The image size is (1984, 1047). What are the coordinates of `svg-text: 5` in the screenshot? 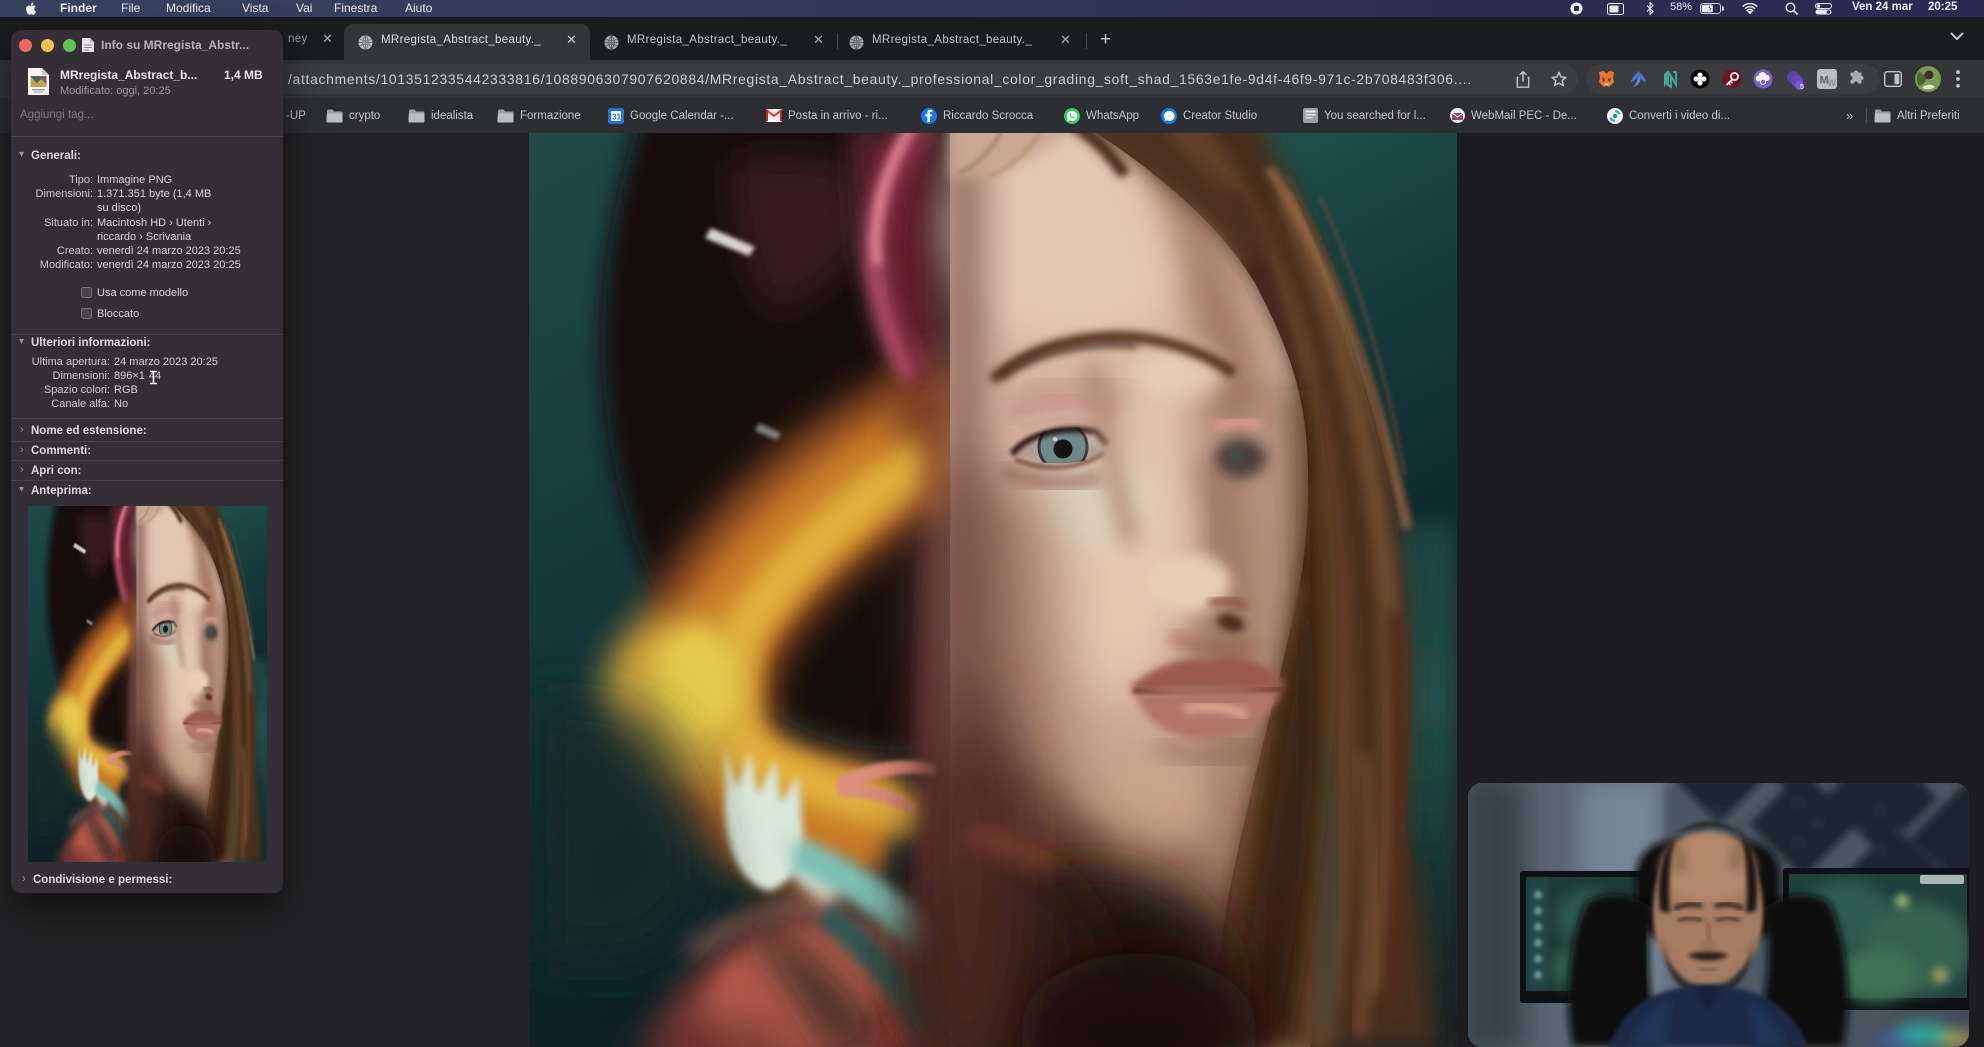 It's located at (1802, 87).